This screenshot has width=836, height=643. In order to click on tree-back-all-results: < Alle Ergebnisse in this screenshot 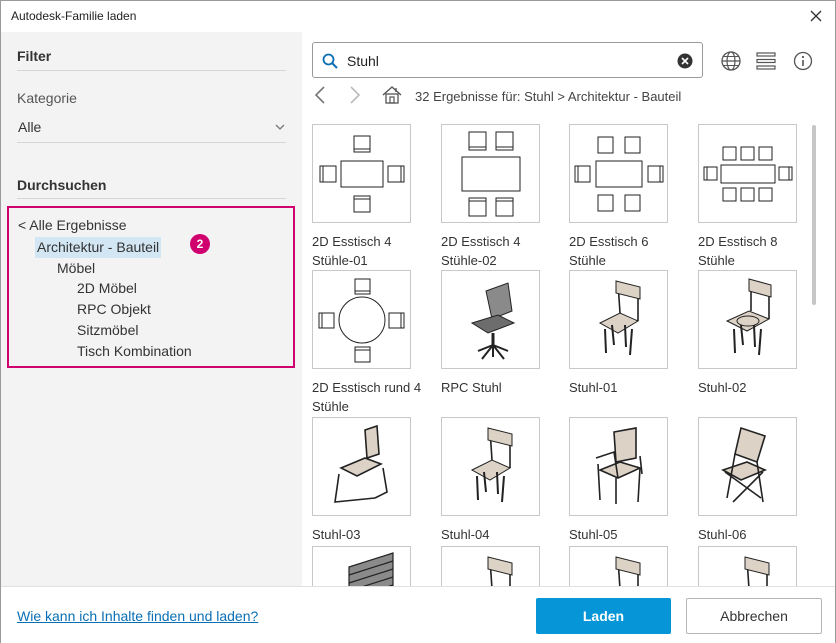, I will do `click(72, 225)`.